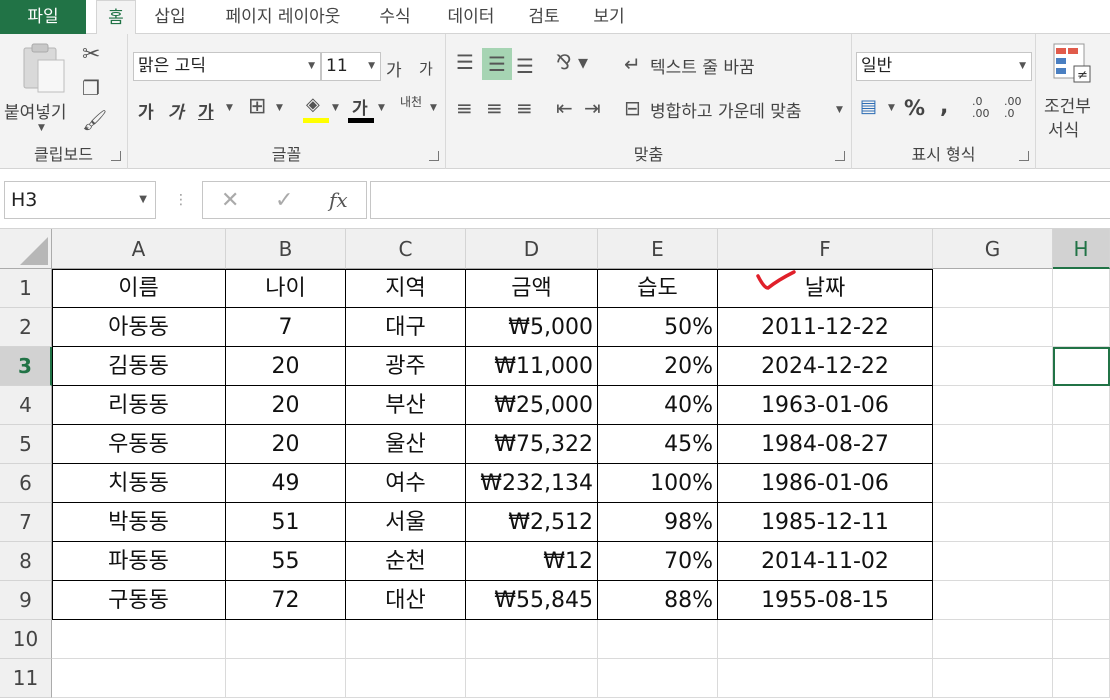 Image resolution: width=1110 pixels, height=700 pixels. What do you see at coordinates (993, 405) in the screenshot?
I see `cell-g4` at bounding box center [993, 405].